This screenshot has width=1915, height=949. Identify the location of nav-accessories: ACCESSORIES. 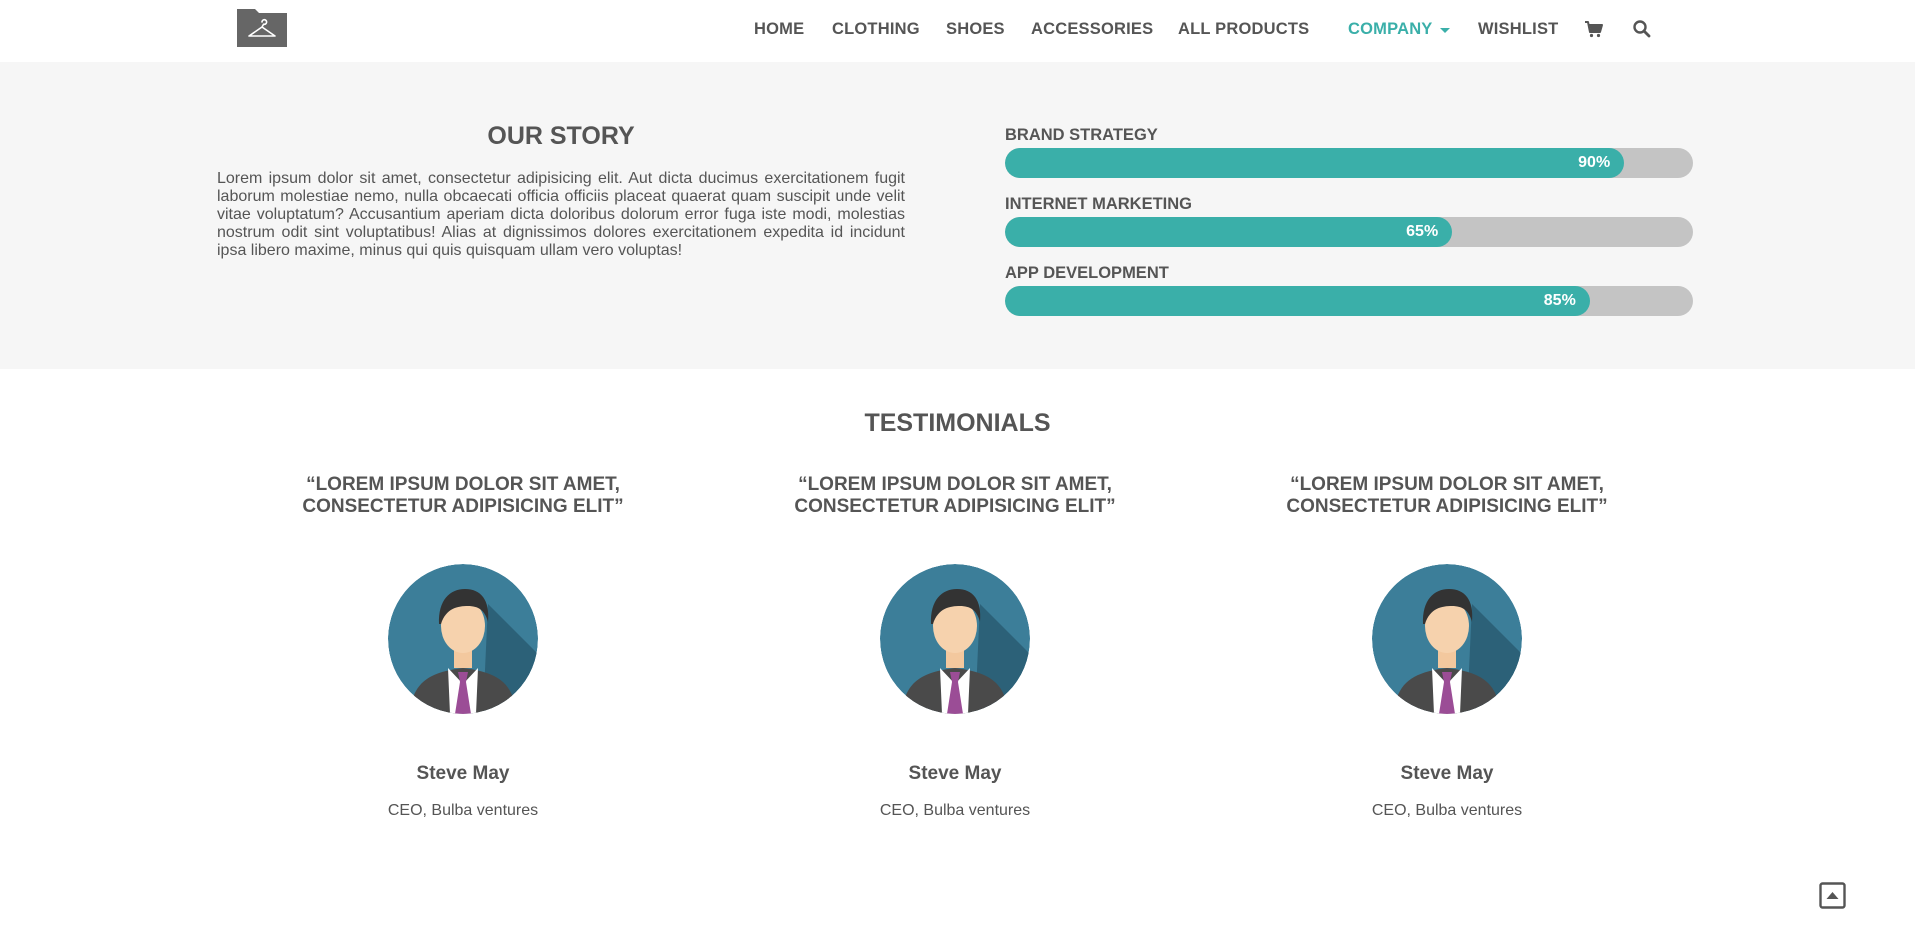
(1092, 29).